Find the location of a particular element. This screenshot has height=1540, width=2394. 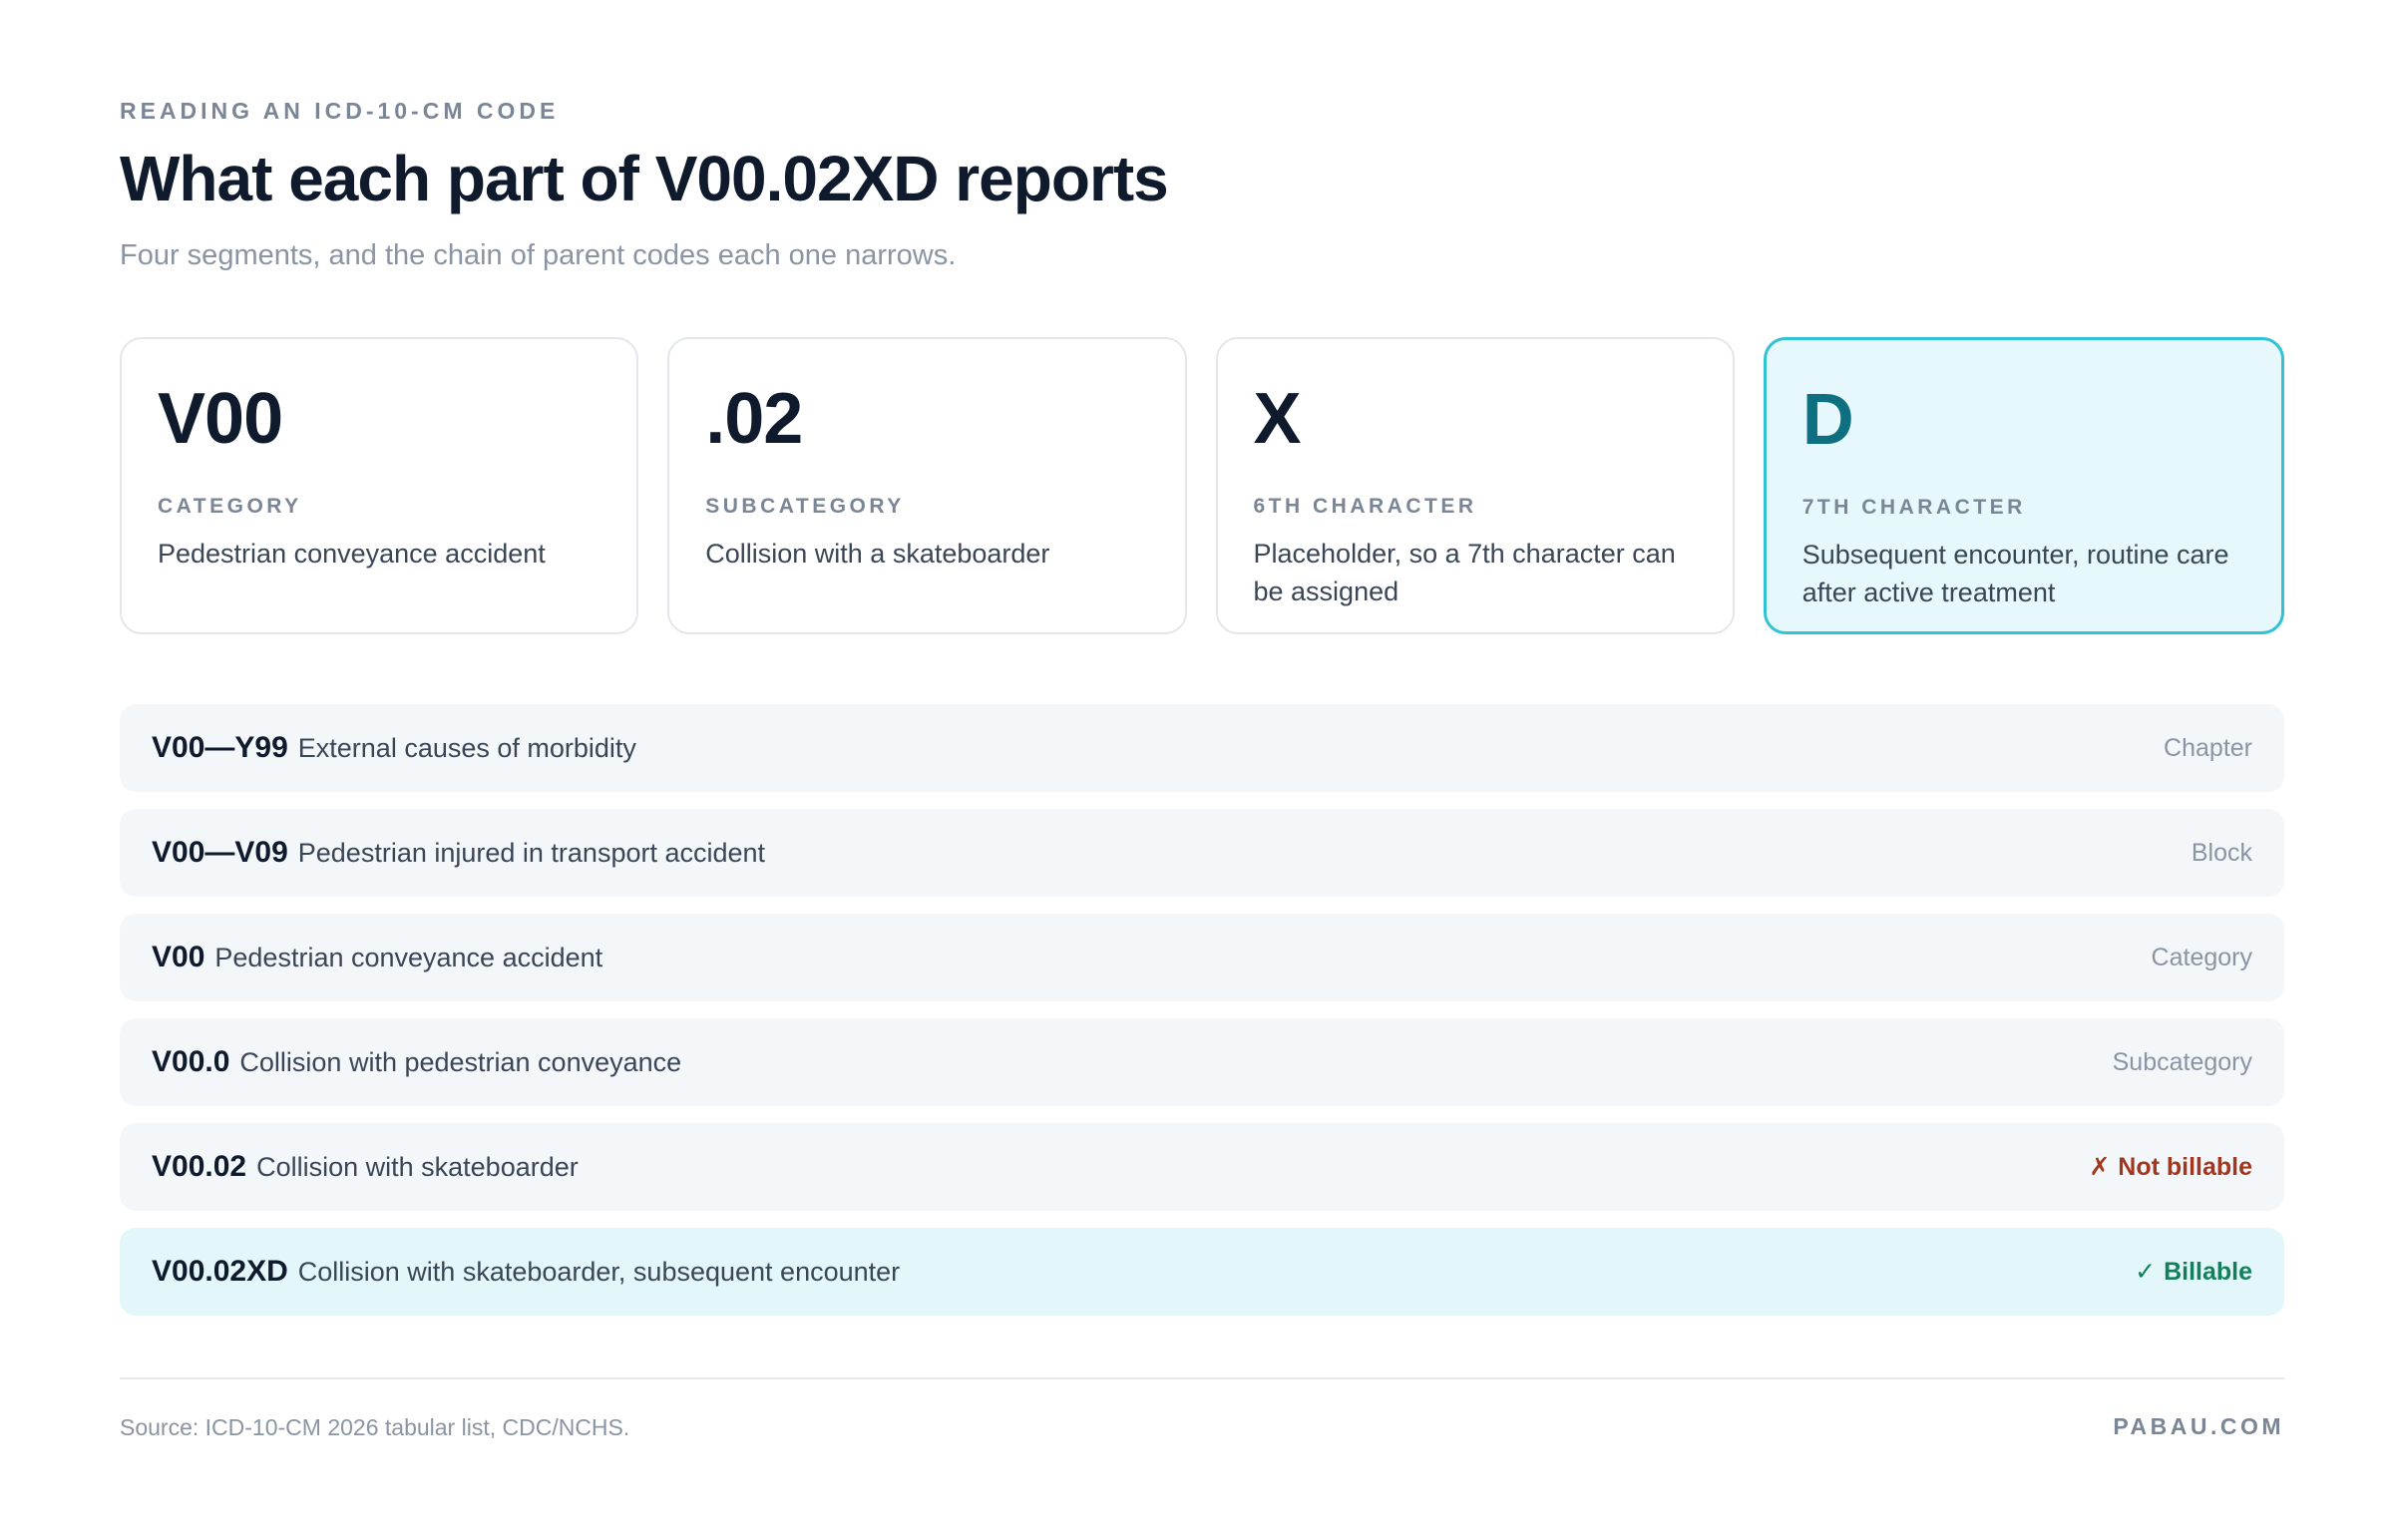

segment-description: Collision with a skateboarder is located at coordinates (877, 554).